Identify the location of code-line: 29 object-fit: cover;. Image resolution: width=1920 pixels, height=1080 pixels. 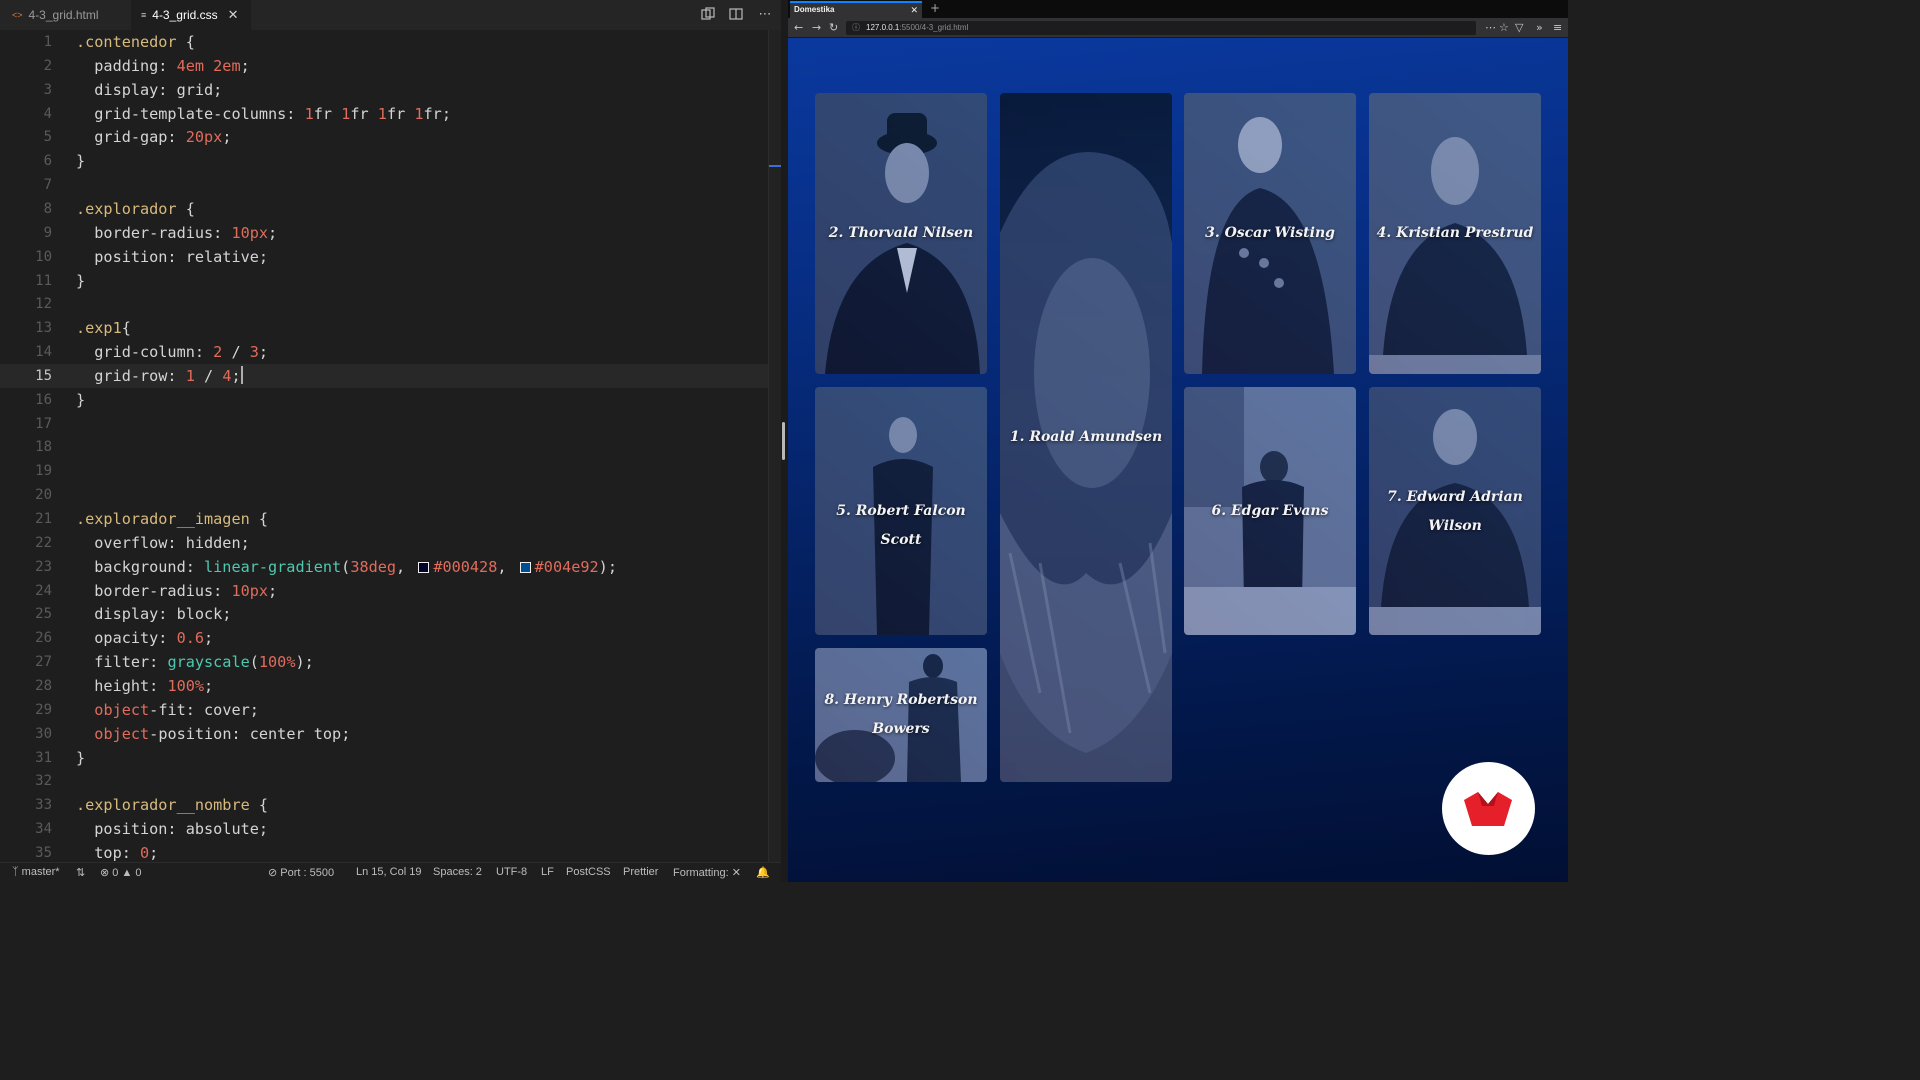
(384, 710).